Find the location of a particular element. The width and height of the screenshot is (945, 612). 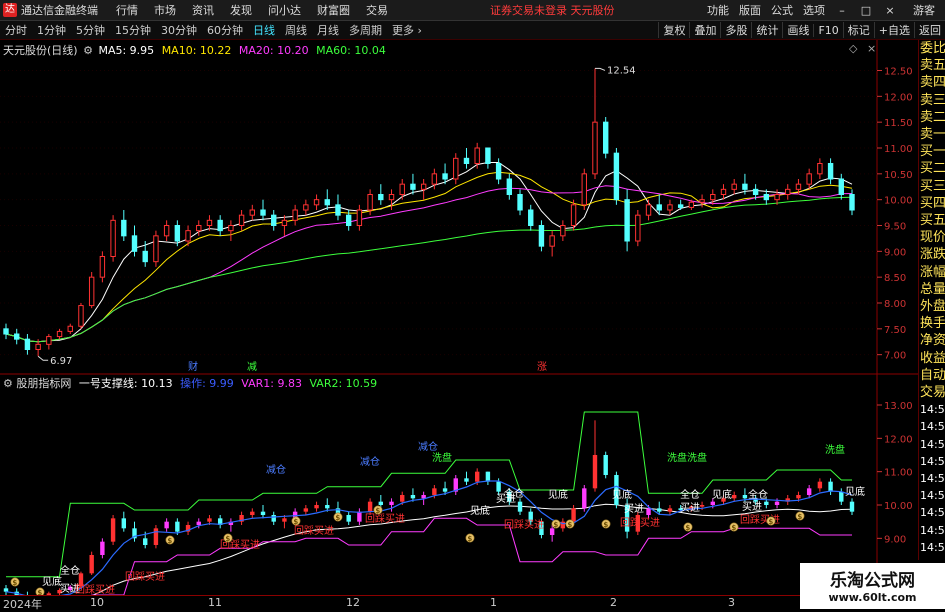

btn-biaoji: 标记 is located at coordinates (858, 30).